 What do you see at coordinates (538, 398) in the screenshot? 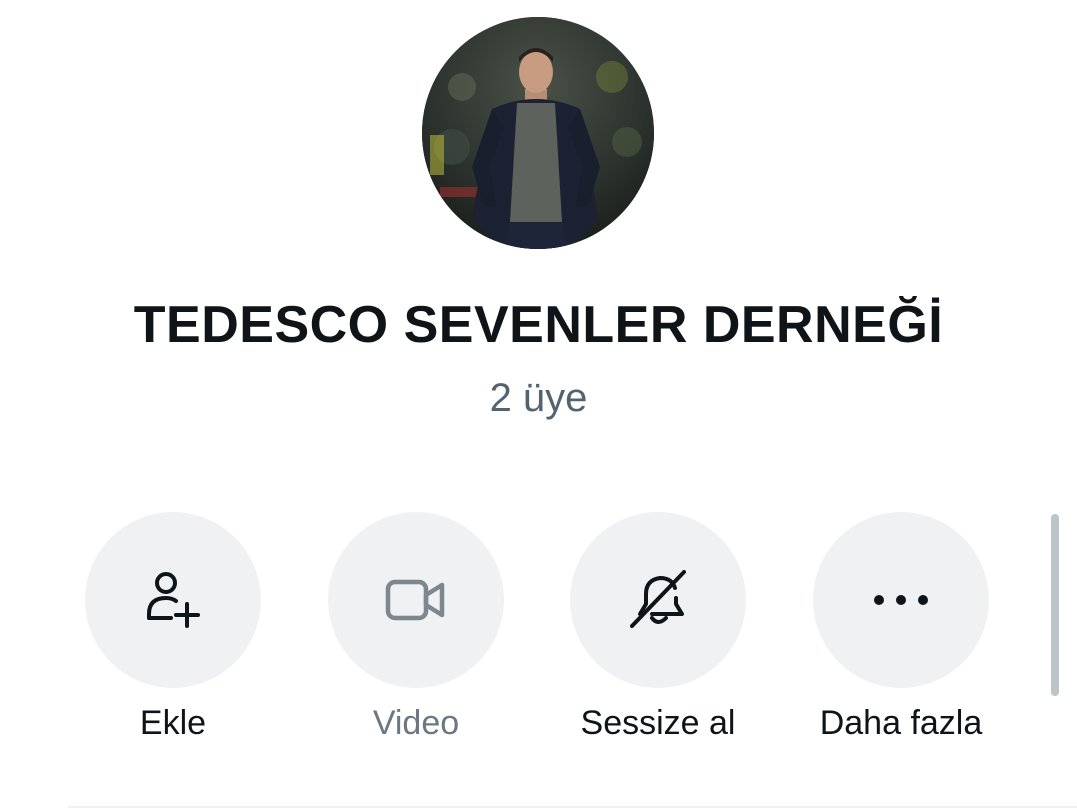
I see `member-count: 2 üye` at bounding box center [538, 398].